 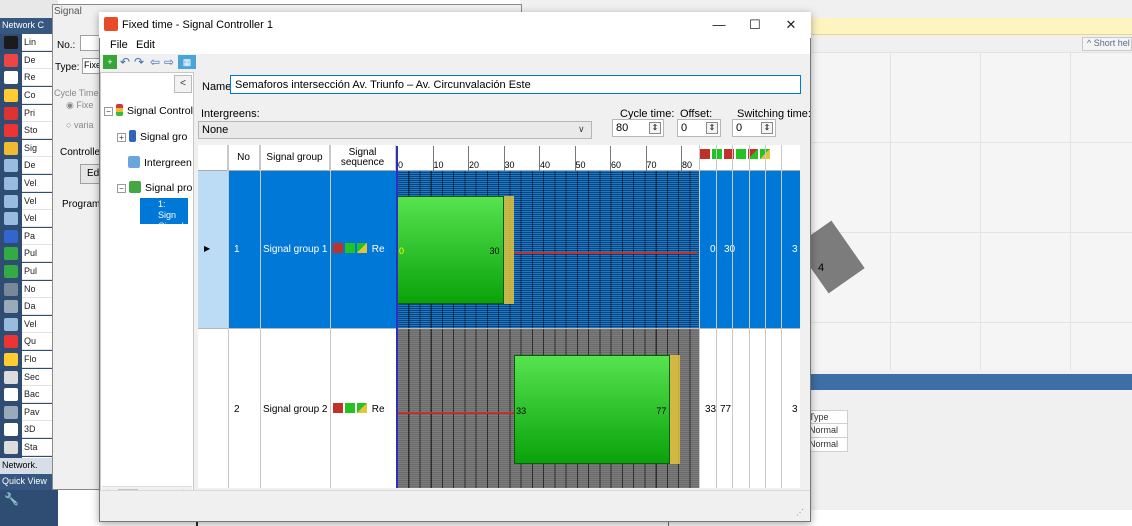 What do you see at coordinates (29, 447) in the screenshot?
I see `network-object-item: Sta` at bounding box center [29, 447].